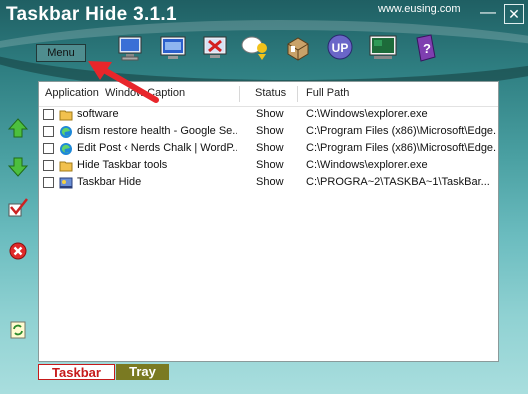 This screenshot has width=528, height=394. Describe the element at coordinates (145, 93) in the screenshot. I see `column-header-window-caption: Window Caption` at that location.